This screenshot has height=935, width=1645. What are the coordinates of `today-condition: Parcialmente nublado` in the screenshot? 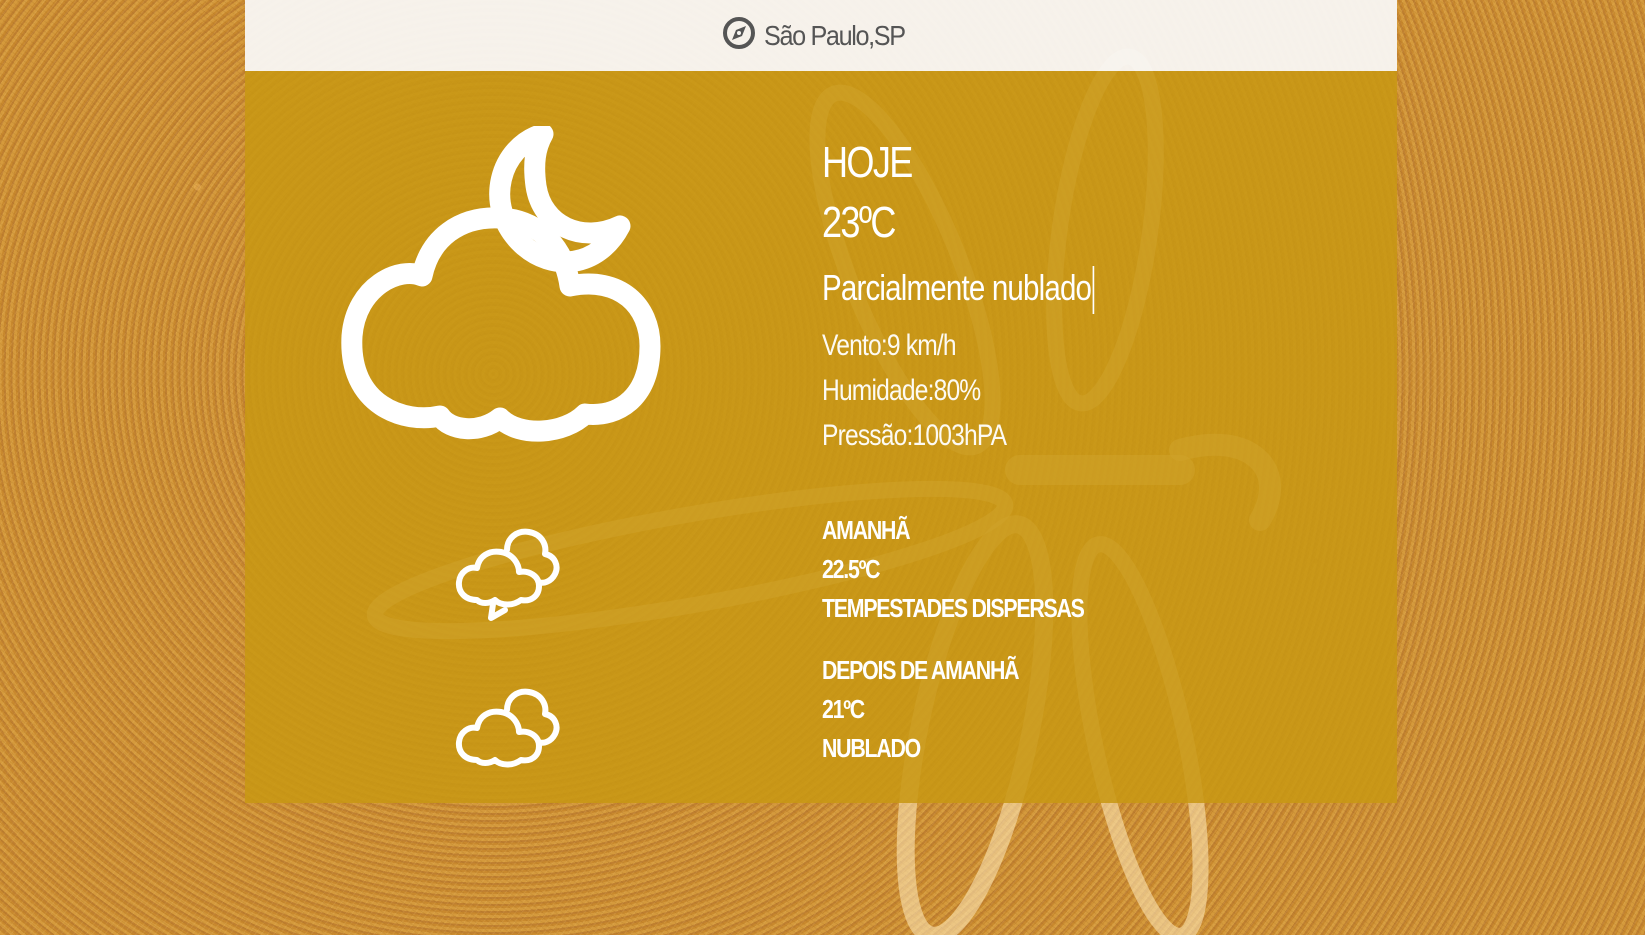 It's located at (958, 288).